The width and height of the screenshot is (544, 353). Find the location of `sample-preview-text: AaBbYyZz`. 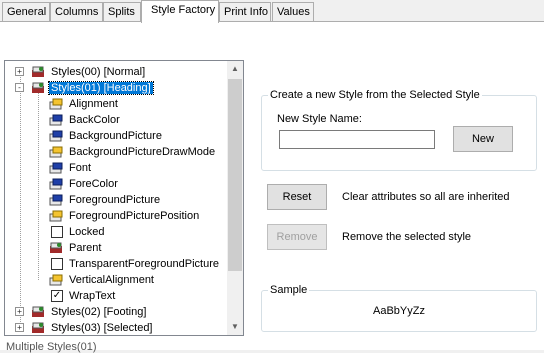

sample-preview-text: AaBbYyZz is located at coordinates (399, 311).